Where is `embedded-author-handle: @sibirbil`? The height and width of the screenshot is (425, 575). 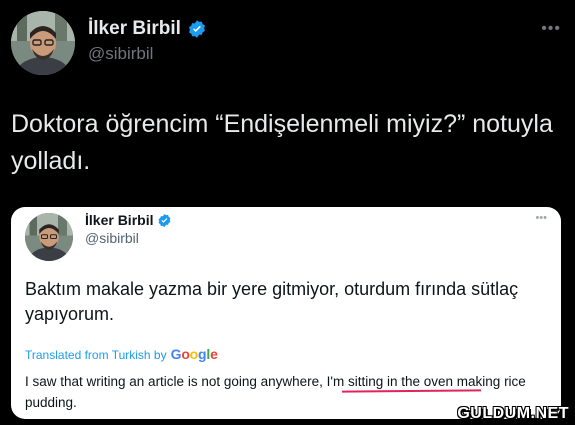 embedded-author-handle: @sibirbil is located at coordinates (112, 238).